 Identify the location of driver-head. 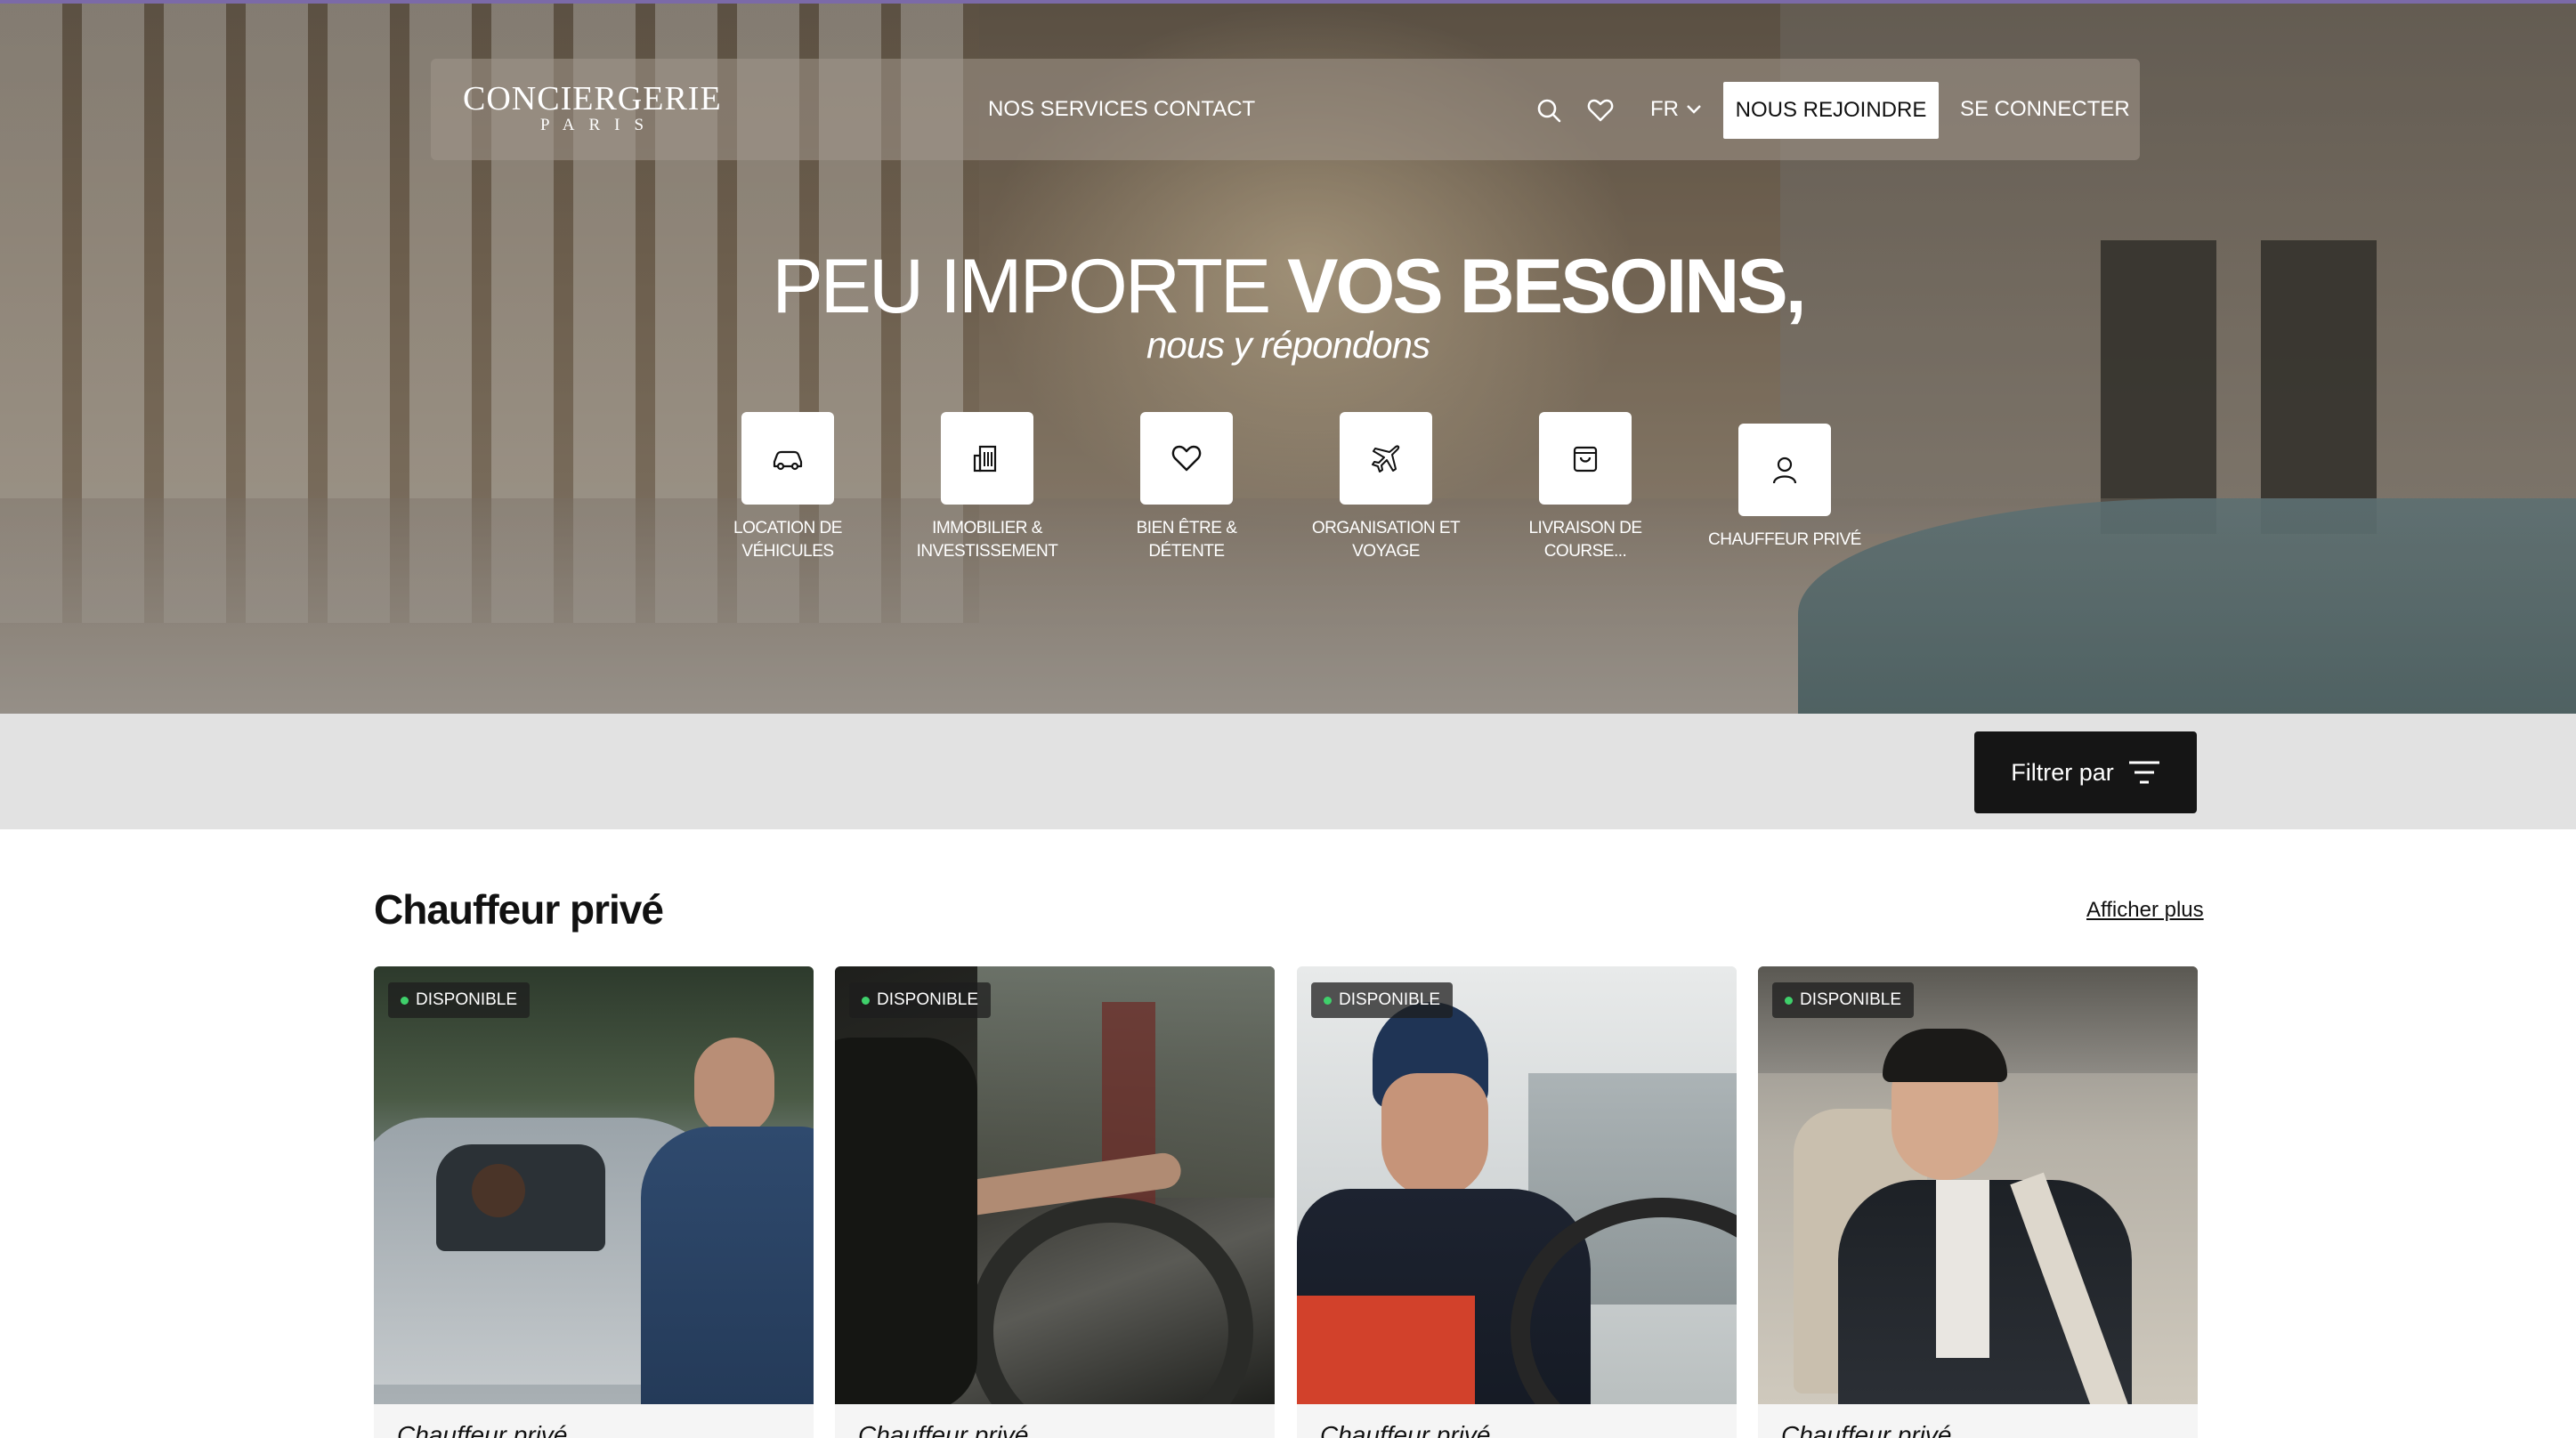
(734, 1087).